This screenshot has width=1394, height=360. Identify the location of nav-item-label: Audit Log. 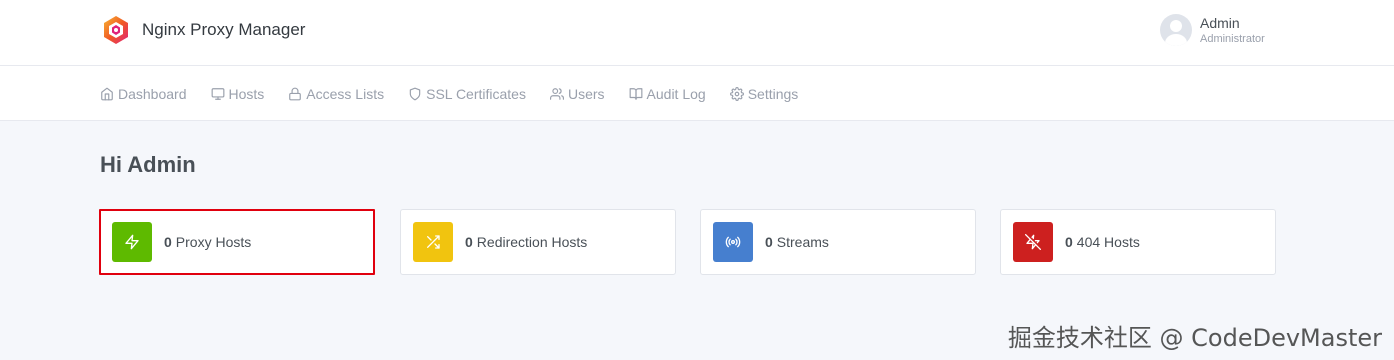
(676, 93).